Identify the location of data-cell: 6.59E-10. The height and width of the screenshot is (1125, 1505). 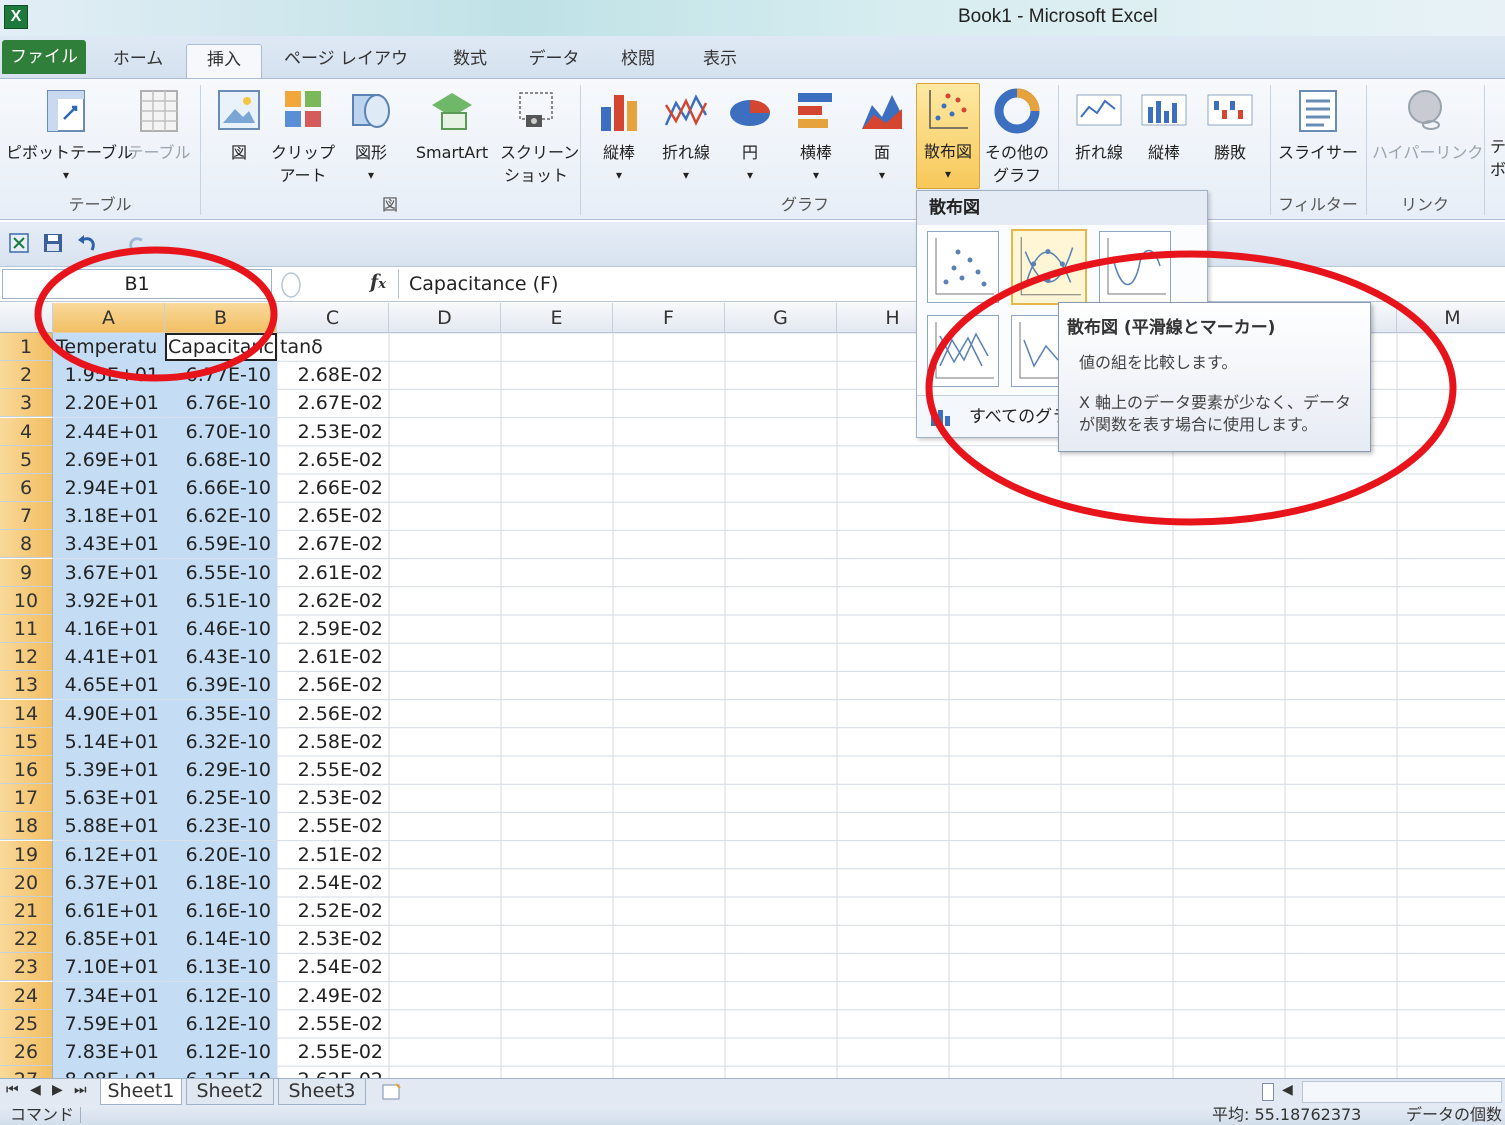
(221, 544).